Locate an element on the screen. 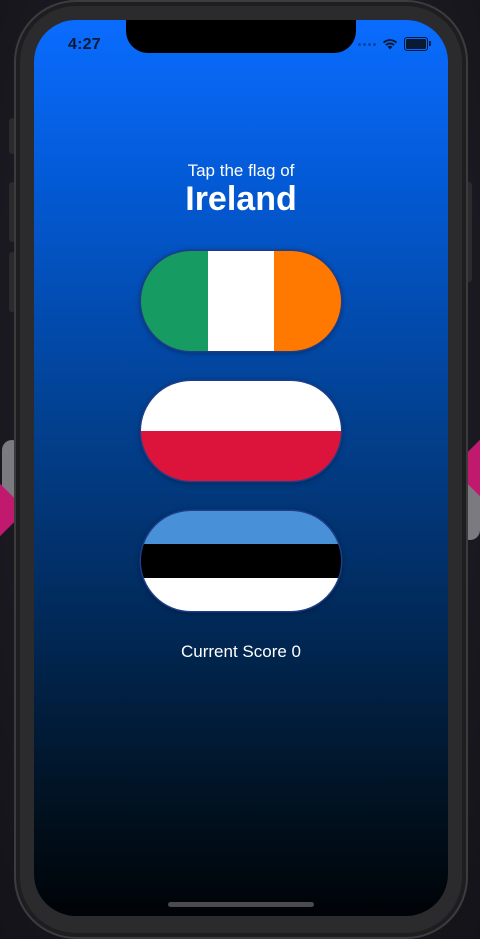  flag-button-poland is located at coordinates (241, 431).